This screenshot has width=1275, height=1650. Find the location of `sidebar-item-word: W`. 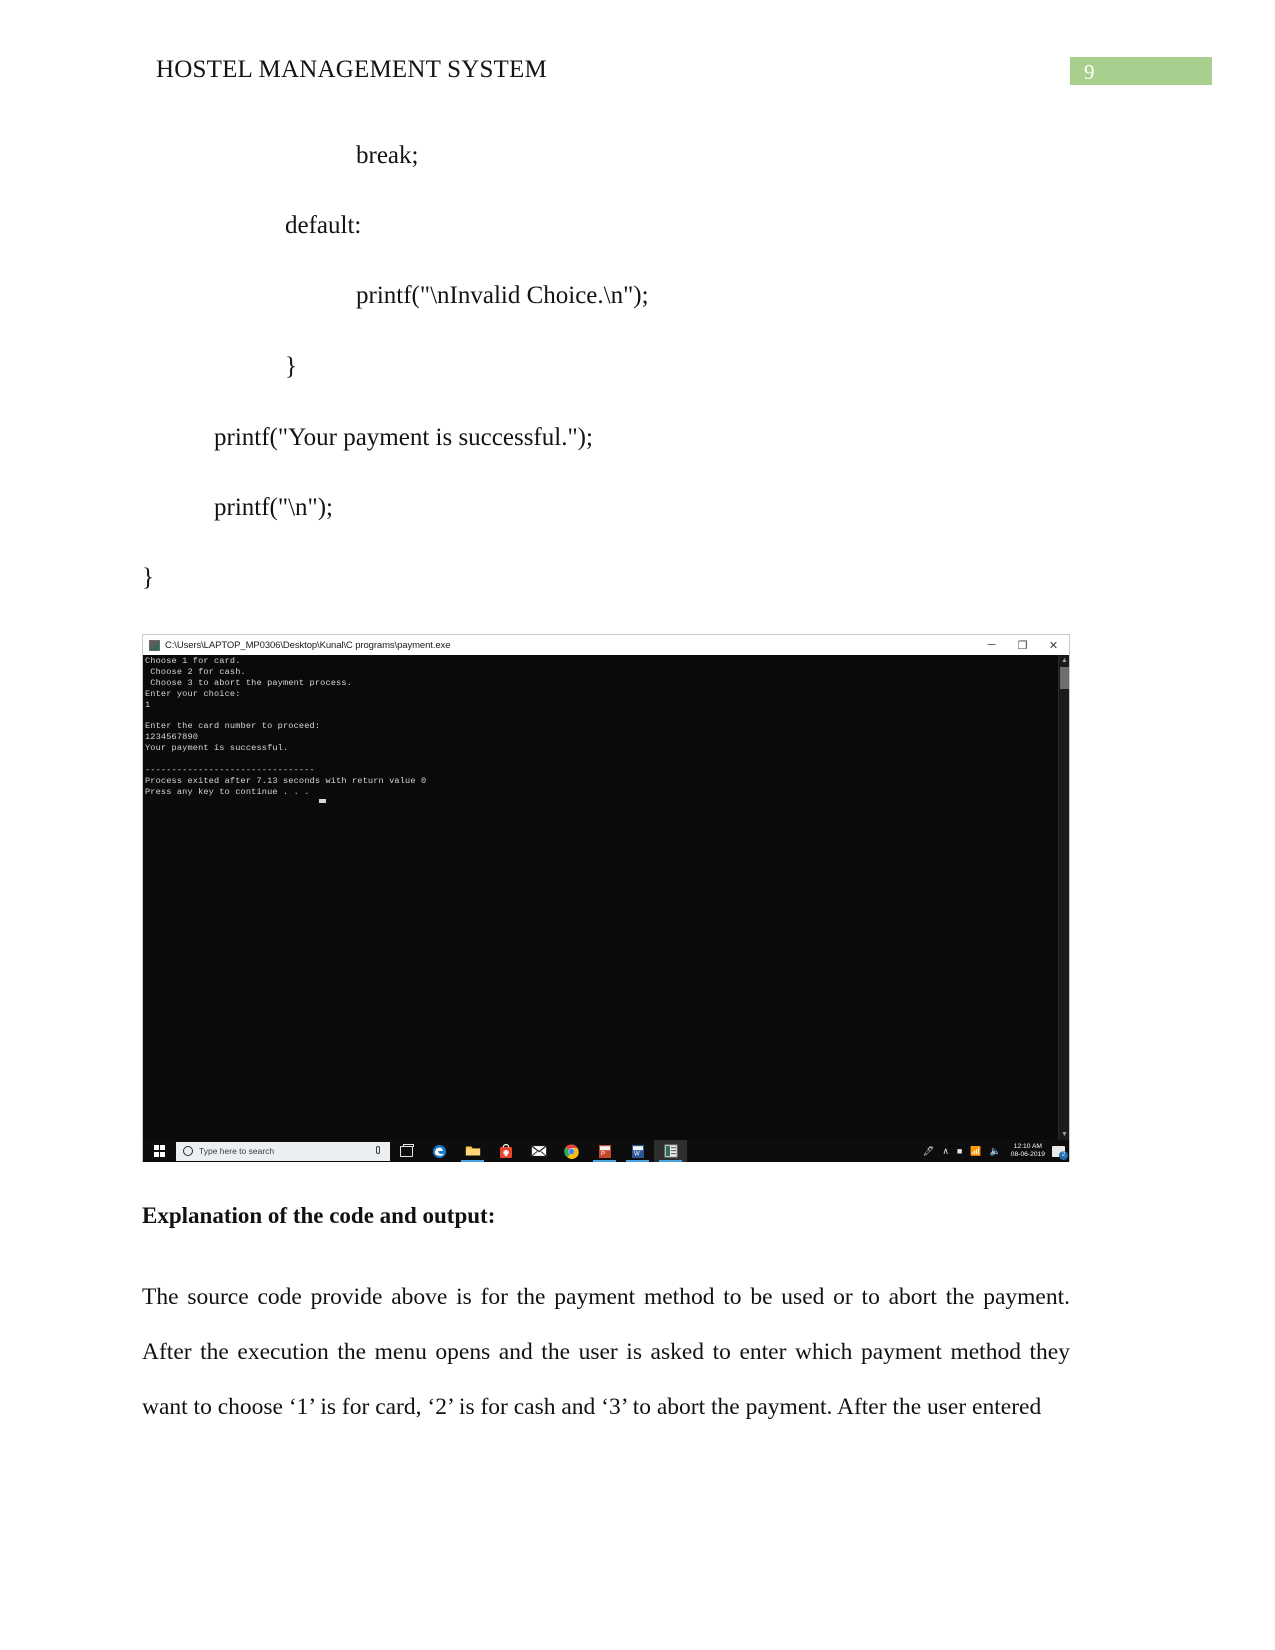

sidebar-item-word: W is located at coordinates (637, 1151).